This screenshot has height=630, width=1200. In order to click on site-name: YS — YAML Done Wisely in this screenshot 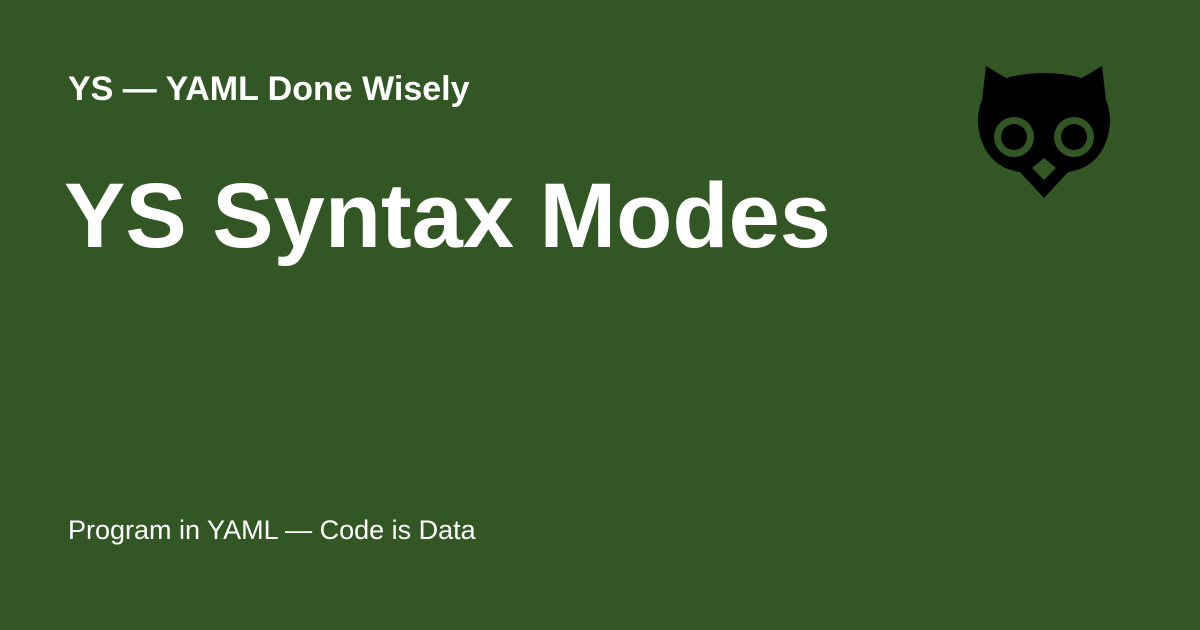, I will do `click(269, 89)`.